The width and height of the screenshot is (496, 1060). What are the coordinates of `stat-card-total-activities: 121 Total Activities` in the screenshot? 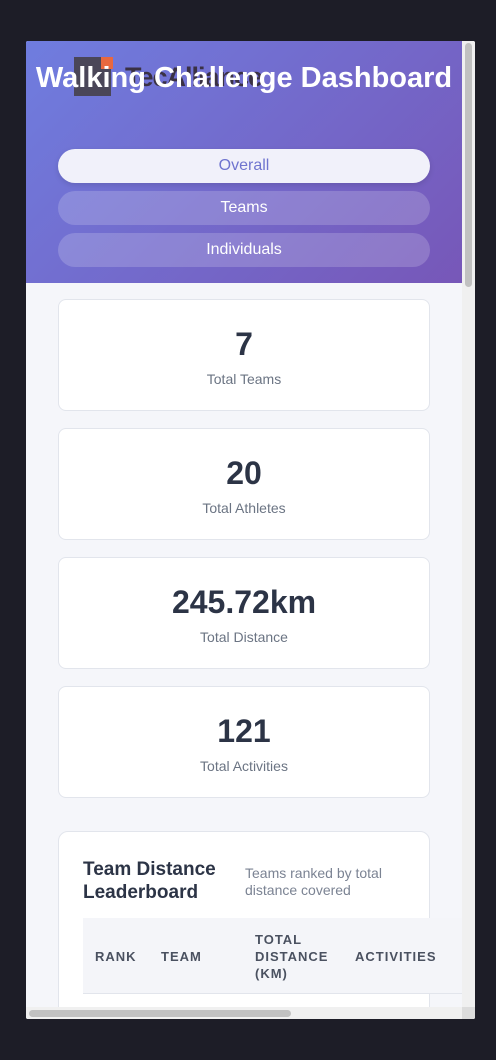 It's located at (244, 742).